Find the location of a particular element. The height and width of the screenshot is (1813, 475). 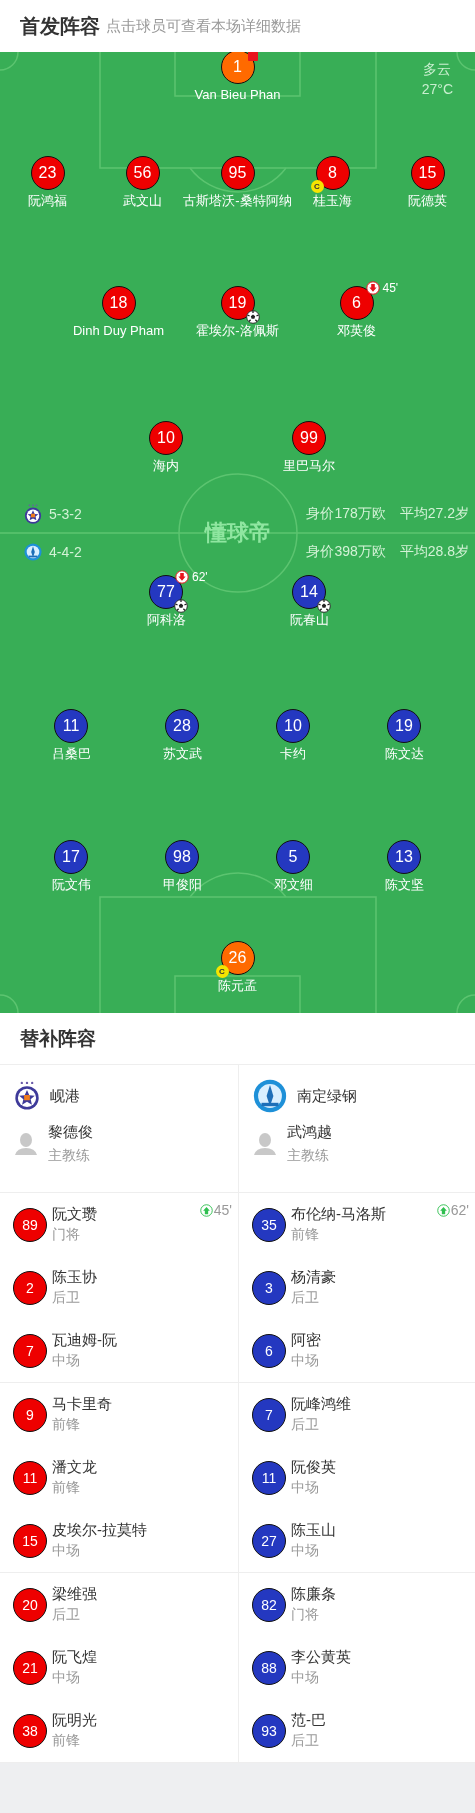

player-number: 95 is located at coordinates (237, 173).